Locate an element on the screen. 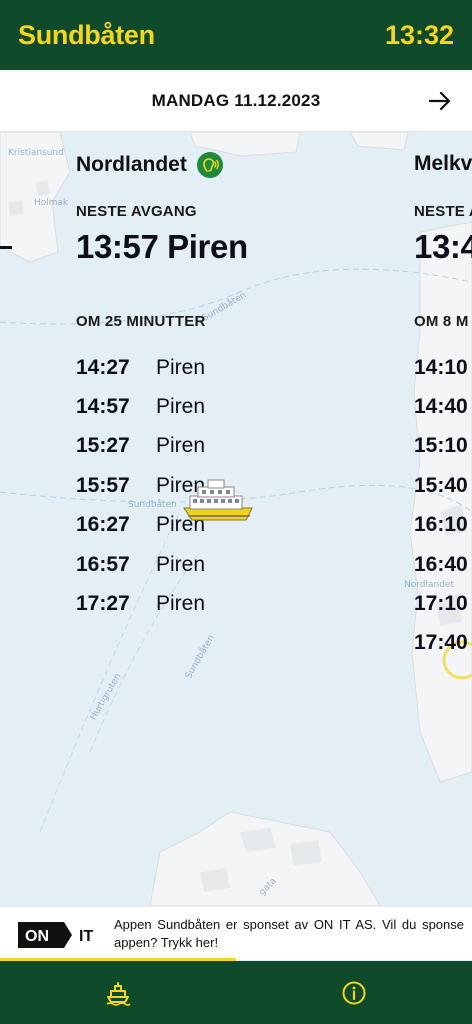 The width and height of the screenshot is (472, 1024). departure-row: 16:10 is located at coordinates (443, 525).